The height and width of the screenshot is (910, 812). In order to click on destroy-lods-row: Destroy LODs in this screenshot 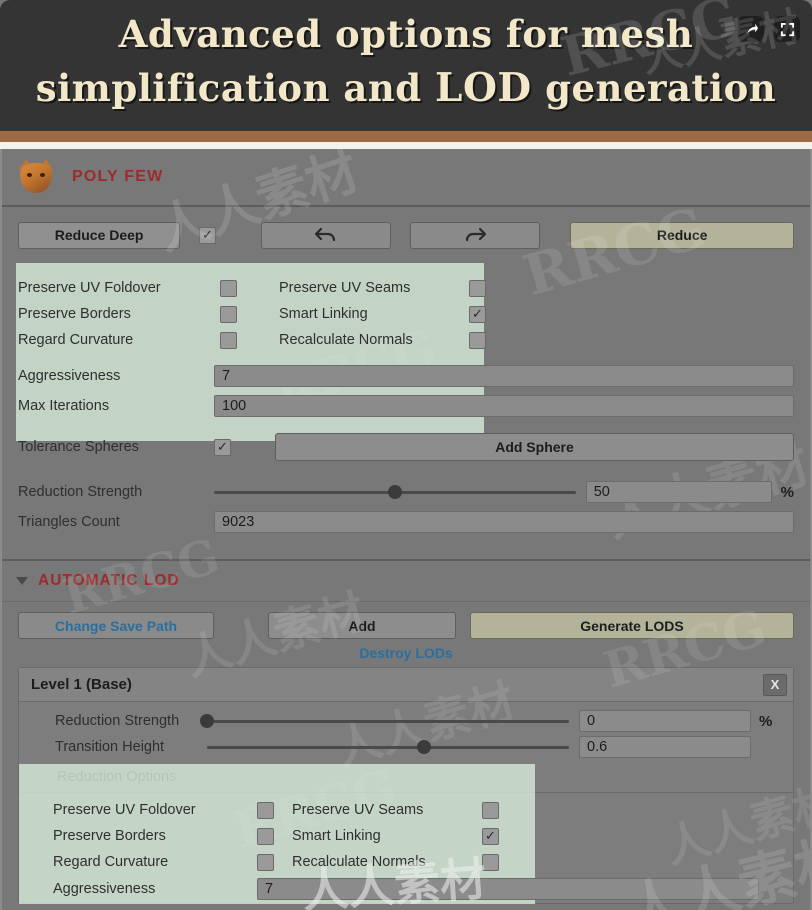, I will do `click(406, 653)`.